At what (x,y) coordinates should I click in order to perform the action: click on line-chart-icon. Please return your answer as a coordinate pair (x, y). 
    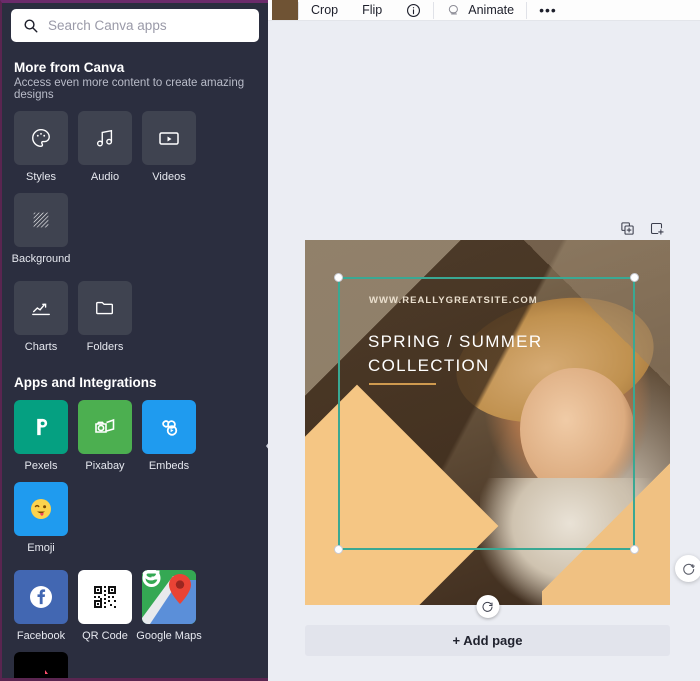
    Looking at the image, I should click on (41, 308).